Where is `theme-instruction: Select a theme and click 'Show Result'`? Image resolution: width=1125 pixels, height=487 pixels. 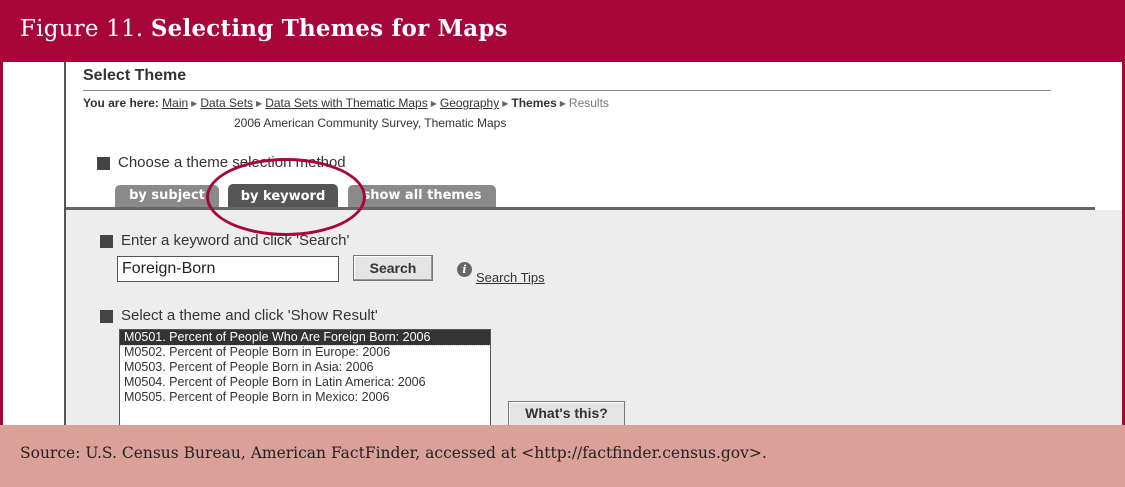 theme-instruction: Select a theme and click 'Show Result' is located at coordinates (239, 315).